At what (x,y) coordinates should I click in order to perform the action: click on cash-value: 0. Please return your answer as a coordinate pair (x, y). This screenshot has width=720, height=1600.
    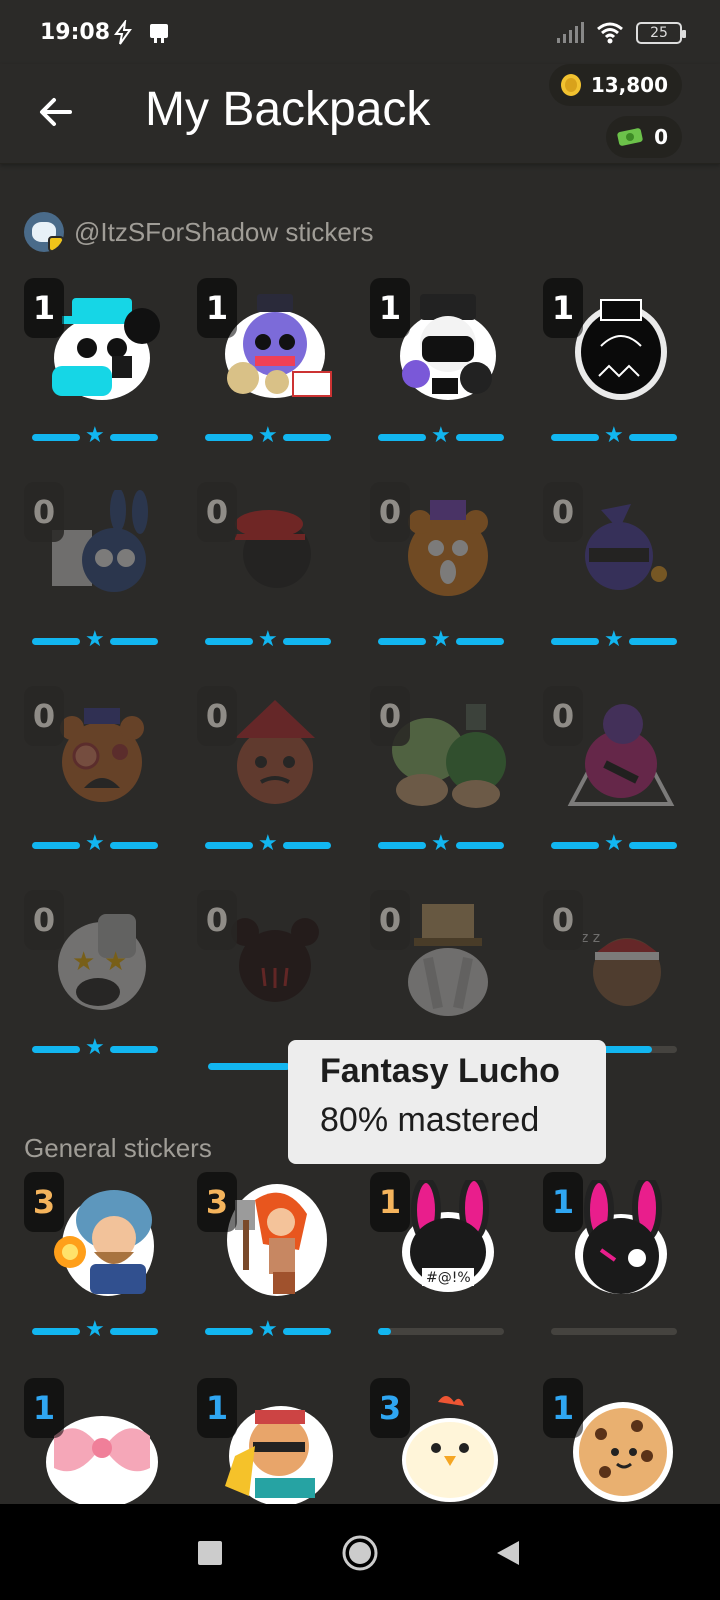
    Looking at the image, I should click on (661, 137).